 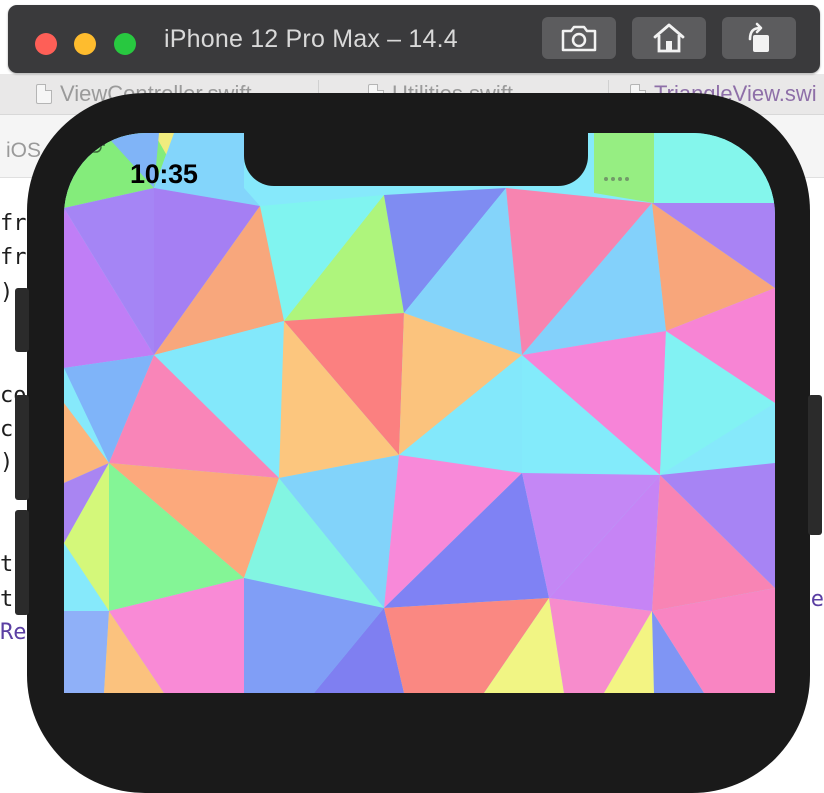 What do you see at coordinates (815, 465) in the screenshot?
I see `side-power-button` at bounding box center [815, 465].